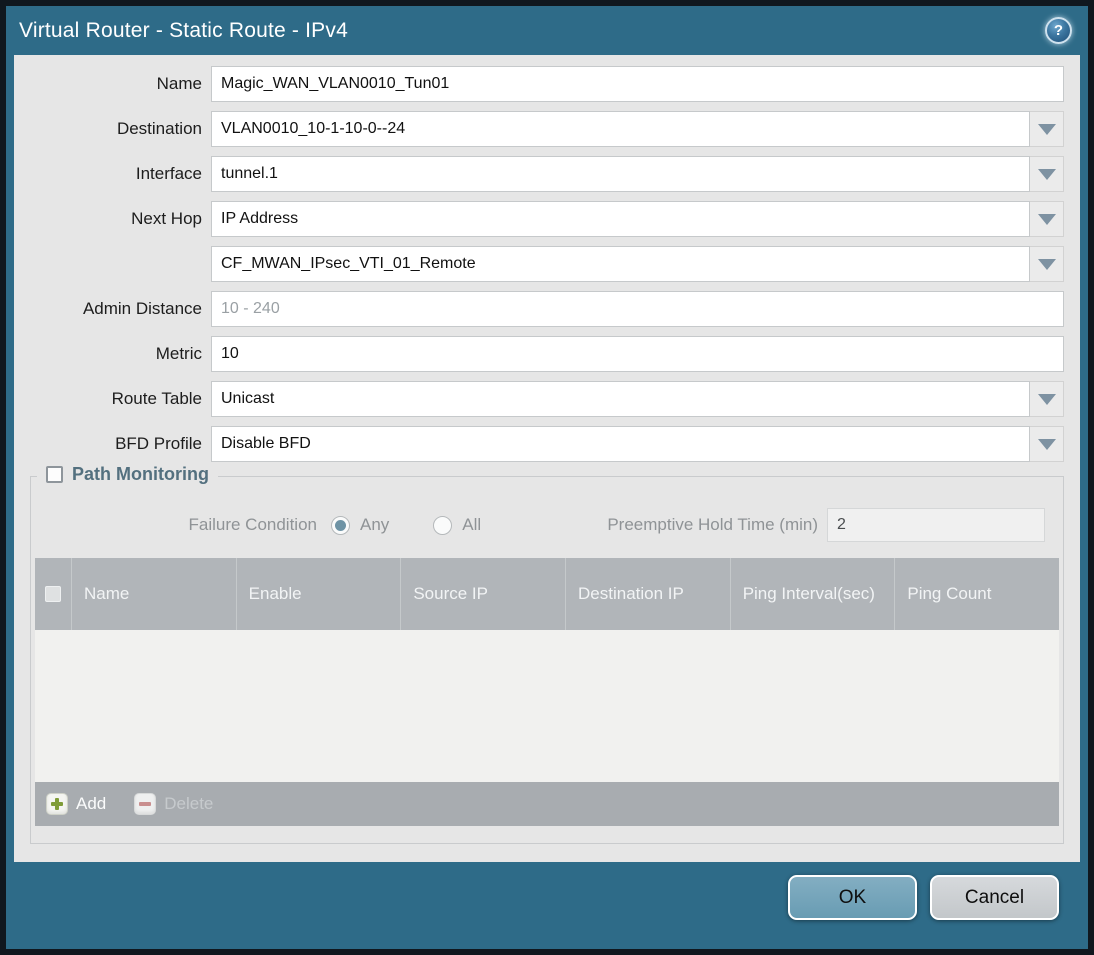 Image resolution: width=1094 pixels, height=955 pixels. I want to click on dialog-title: Virtual Router - Static Route - IPv4, so click(183, 30).